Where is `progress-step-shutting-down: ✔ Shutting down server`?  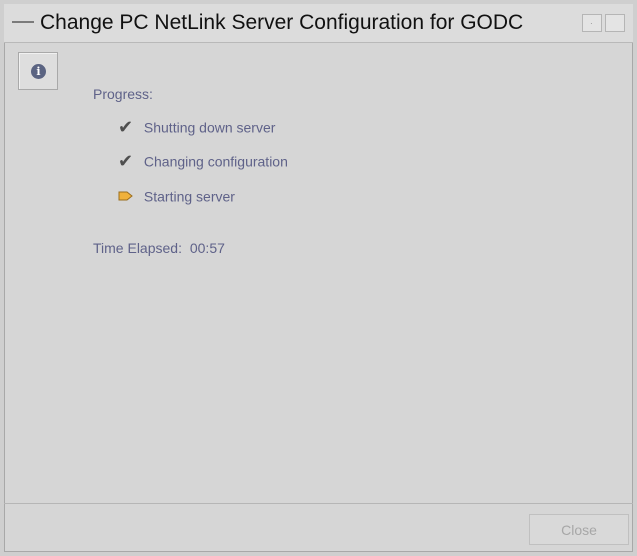
progress-step-shutting-down: ✔ Shutting down server is located at coordinates (197, 127).